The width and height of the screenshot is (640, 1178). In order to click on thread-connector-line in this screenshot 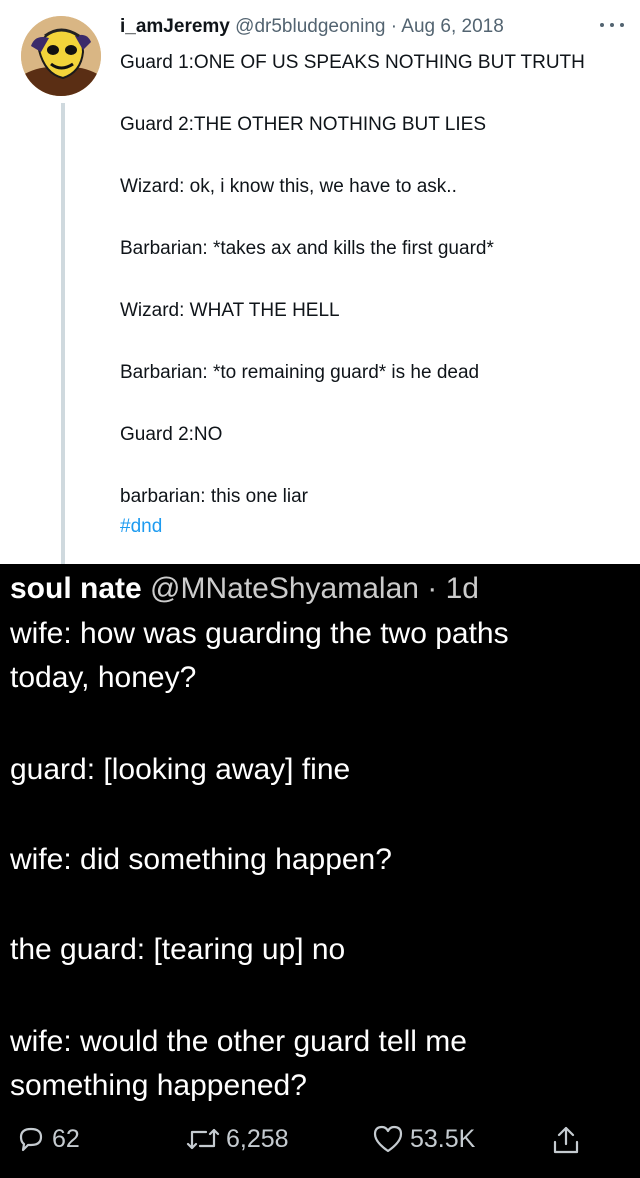, I will do `click(63, 333)`.